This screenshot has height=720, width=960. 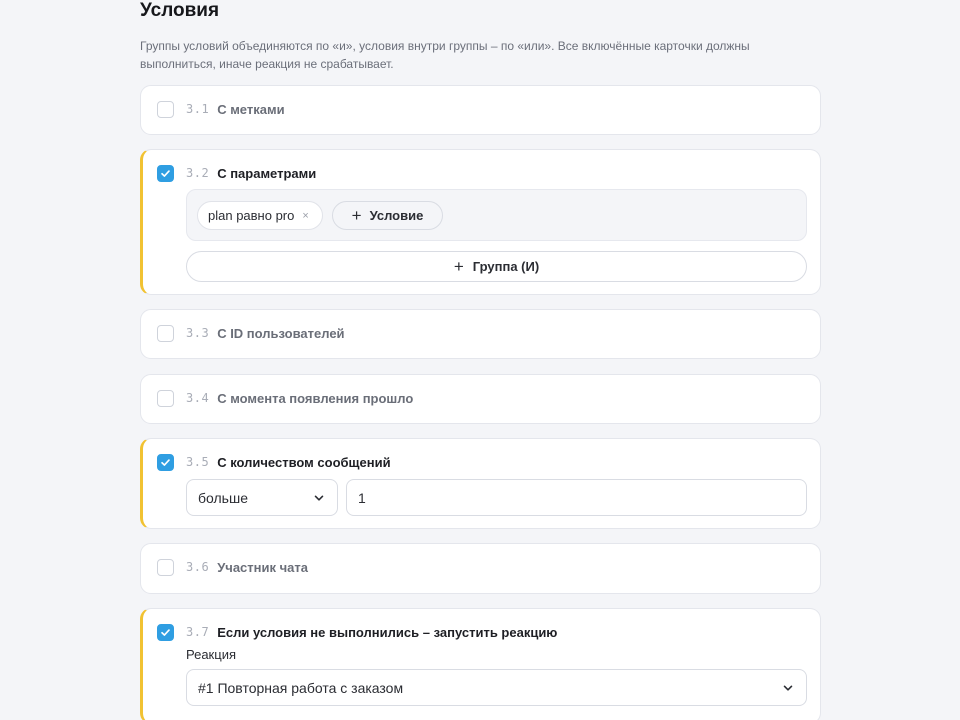 I want to click on checkbox-params, so click(x=165, y=173).